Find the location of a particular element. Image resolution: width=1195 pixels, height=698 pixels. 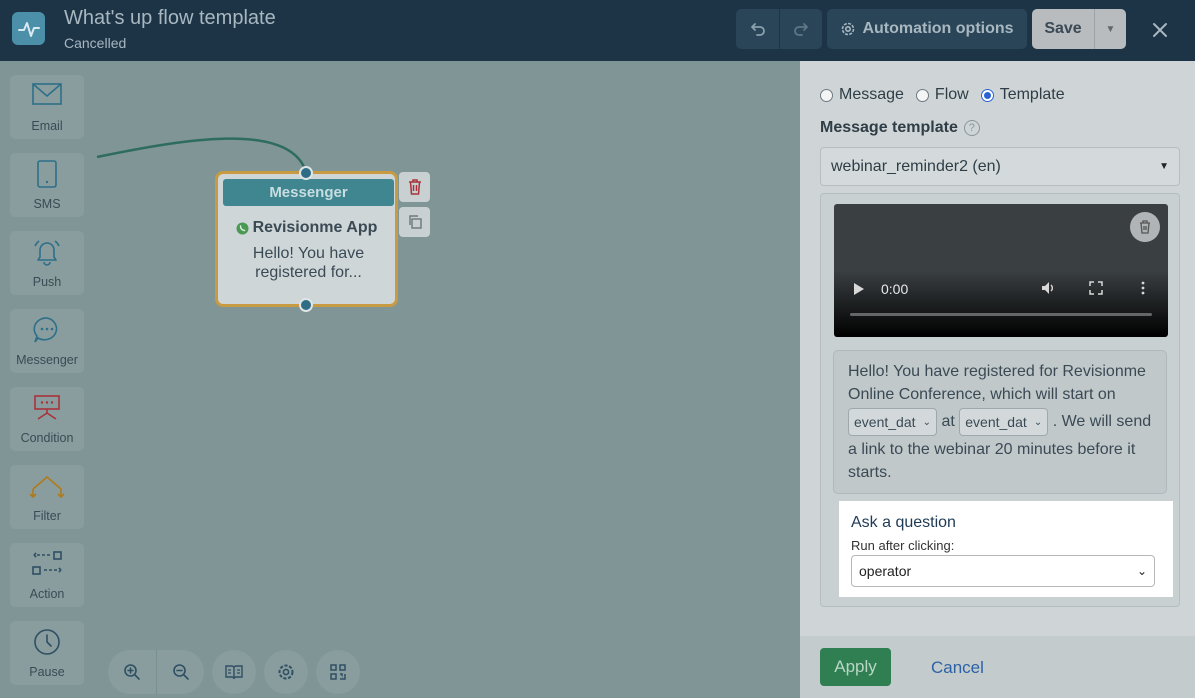

delete-media-button is located at coordinates (1145, 227).